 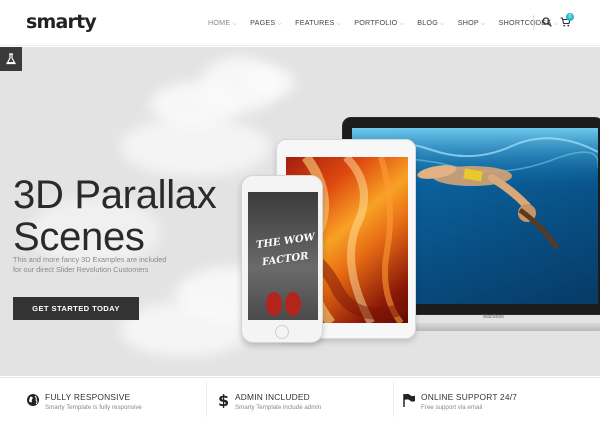 What do you see at coordinates (468, 22) in the screenshot?
I see `nav-label: SHOP` at bounding box center [468, 22].